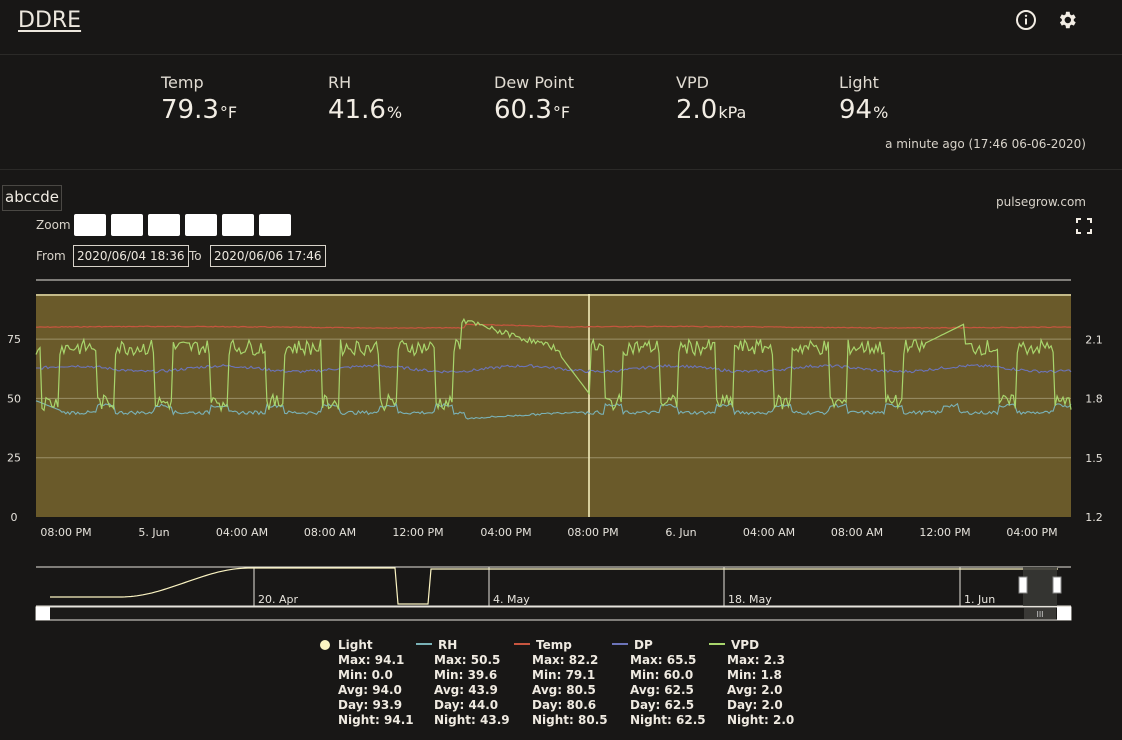 The width and height of the screenshot is (1122, 740). Describe the element at coordinates (238, 225) in the screenshot. I see `zoom-1d-button: 1d` at that location.